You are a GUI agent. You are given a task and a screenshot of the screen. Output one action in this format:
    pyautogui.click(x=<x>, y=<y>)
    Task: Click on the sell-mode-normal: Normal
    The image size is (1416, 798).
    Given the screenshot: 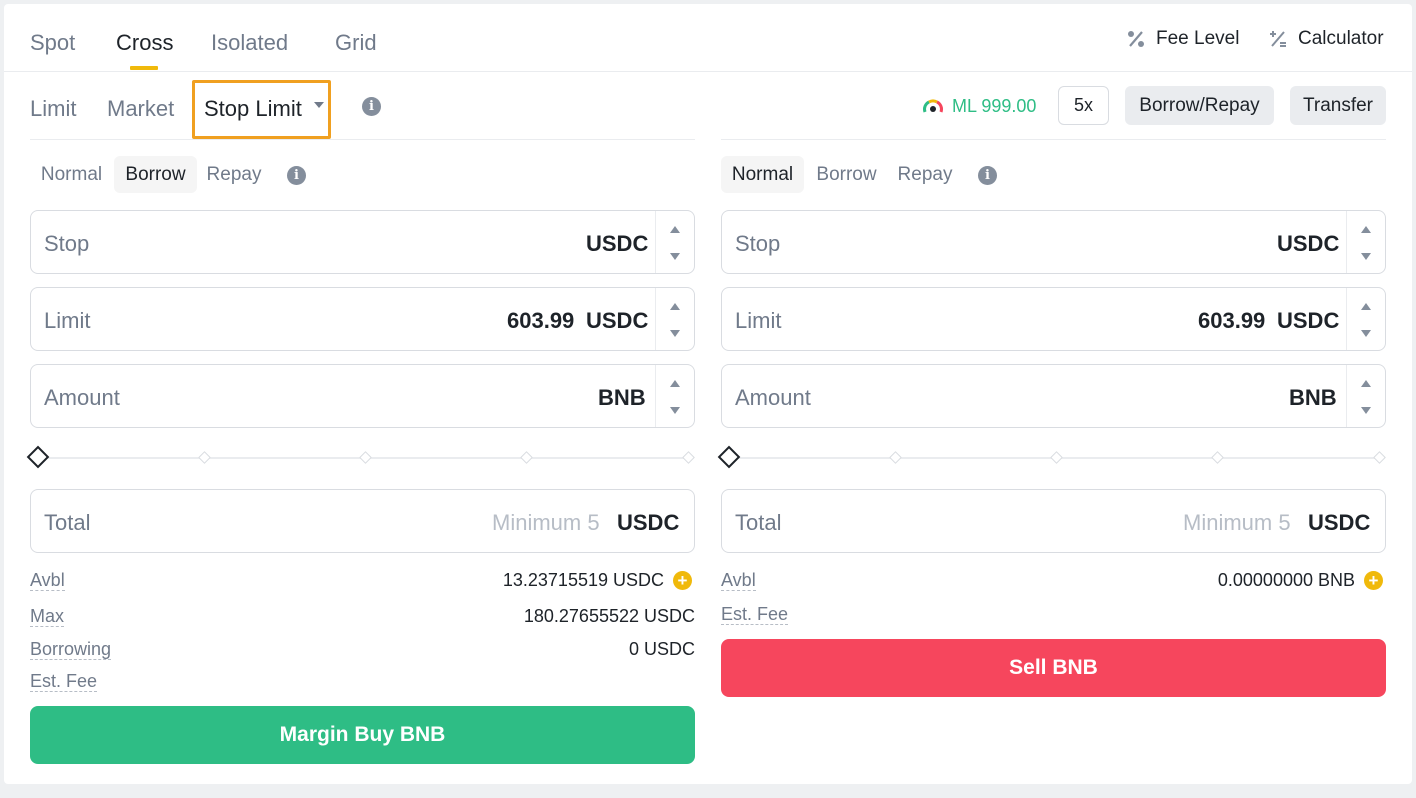 What is the action you would take?
    pyautogui.click(x=762, y=174)
    